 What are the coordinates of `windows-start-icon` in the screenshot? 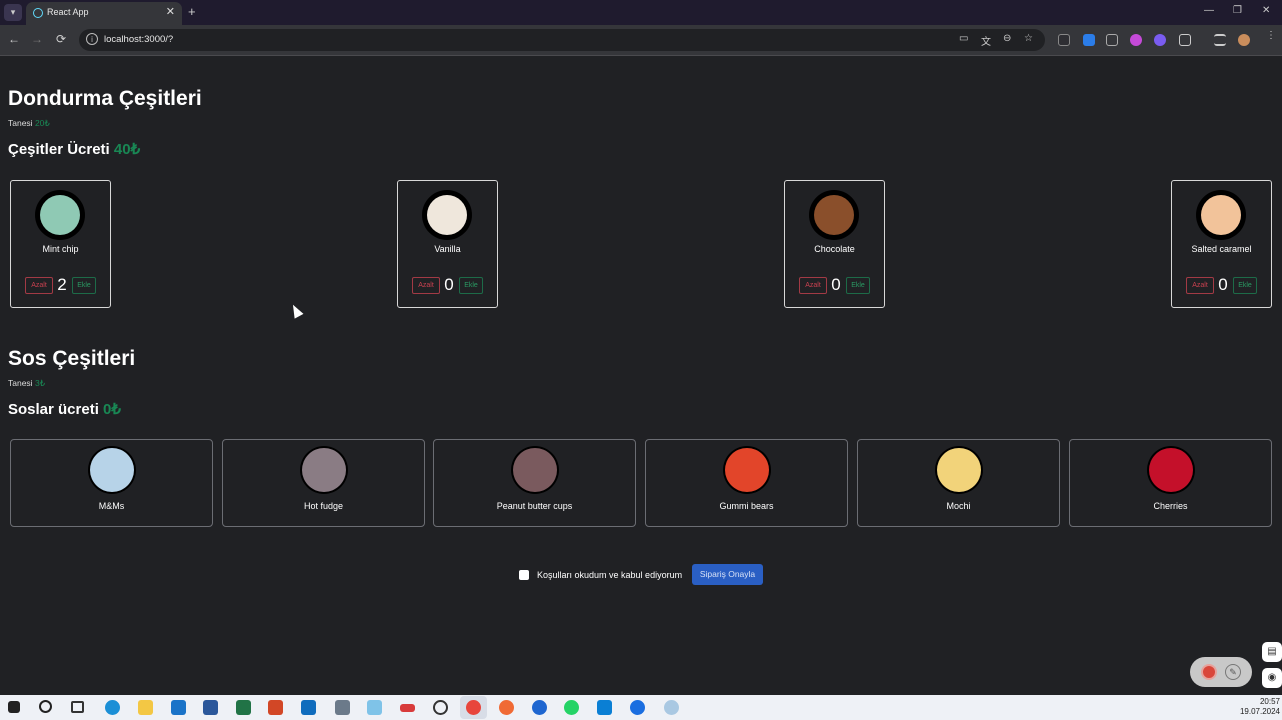 It's located at (14, 707).